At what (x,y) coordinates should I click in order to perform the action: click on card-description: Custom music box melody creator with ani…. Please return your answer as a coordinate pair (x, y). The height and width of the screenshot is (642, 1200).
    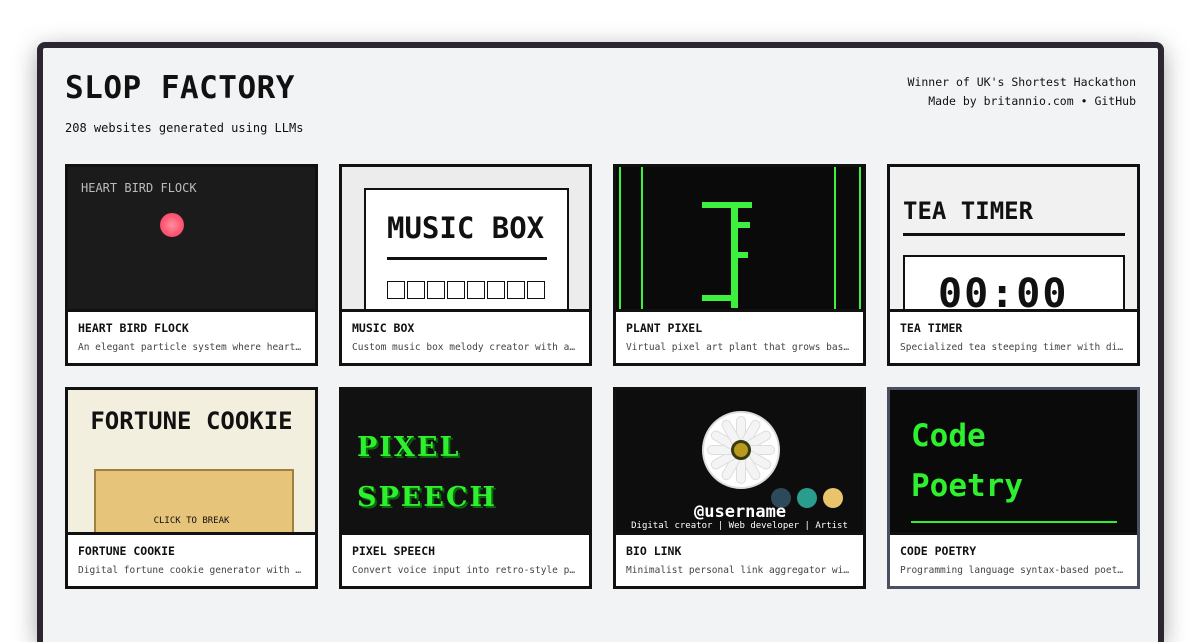
    Looking at the image, I should click on (465, 347).